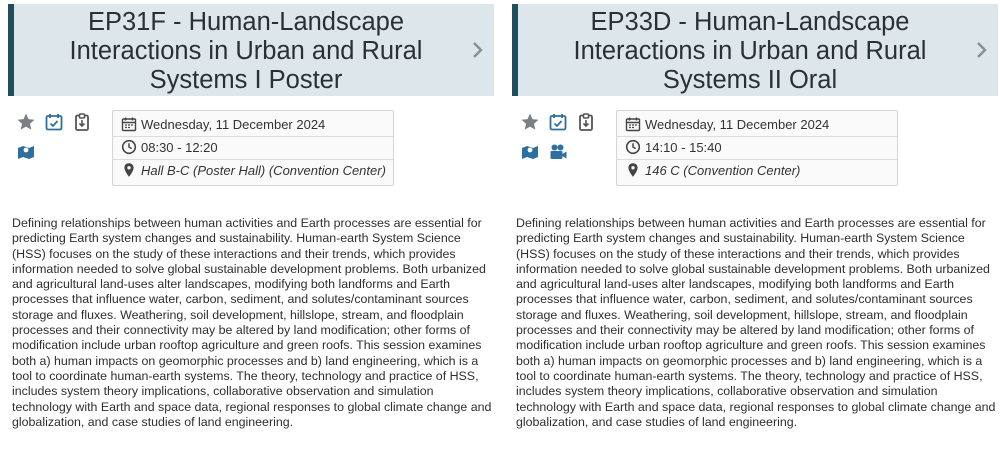 This screenshot has height=451, width=1000. I want to click on session-time: 14:10 - 15:40, so click(683, 147).